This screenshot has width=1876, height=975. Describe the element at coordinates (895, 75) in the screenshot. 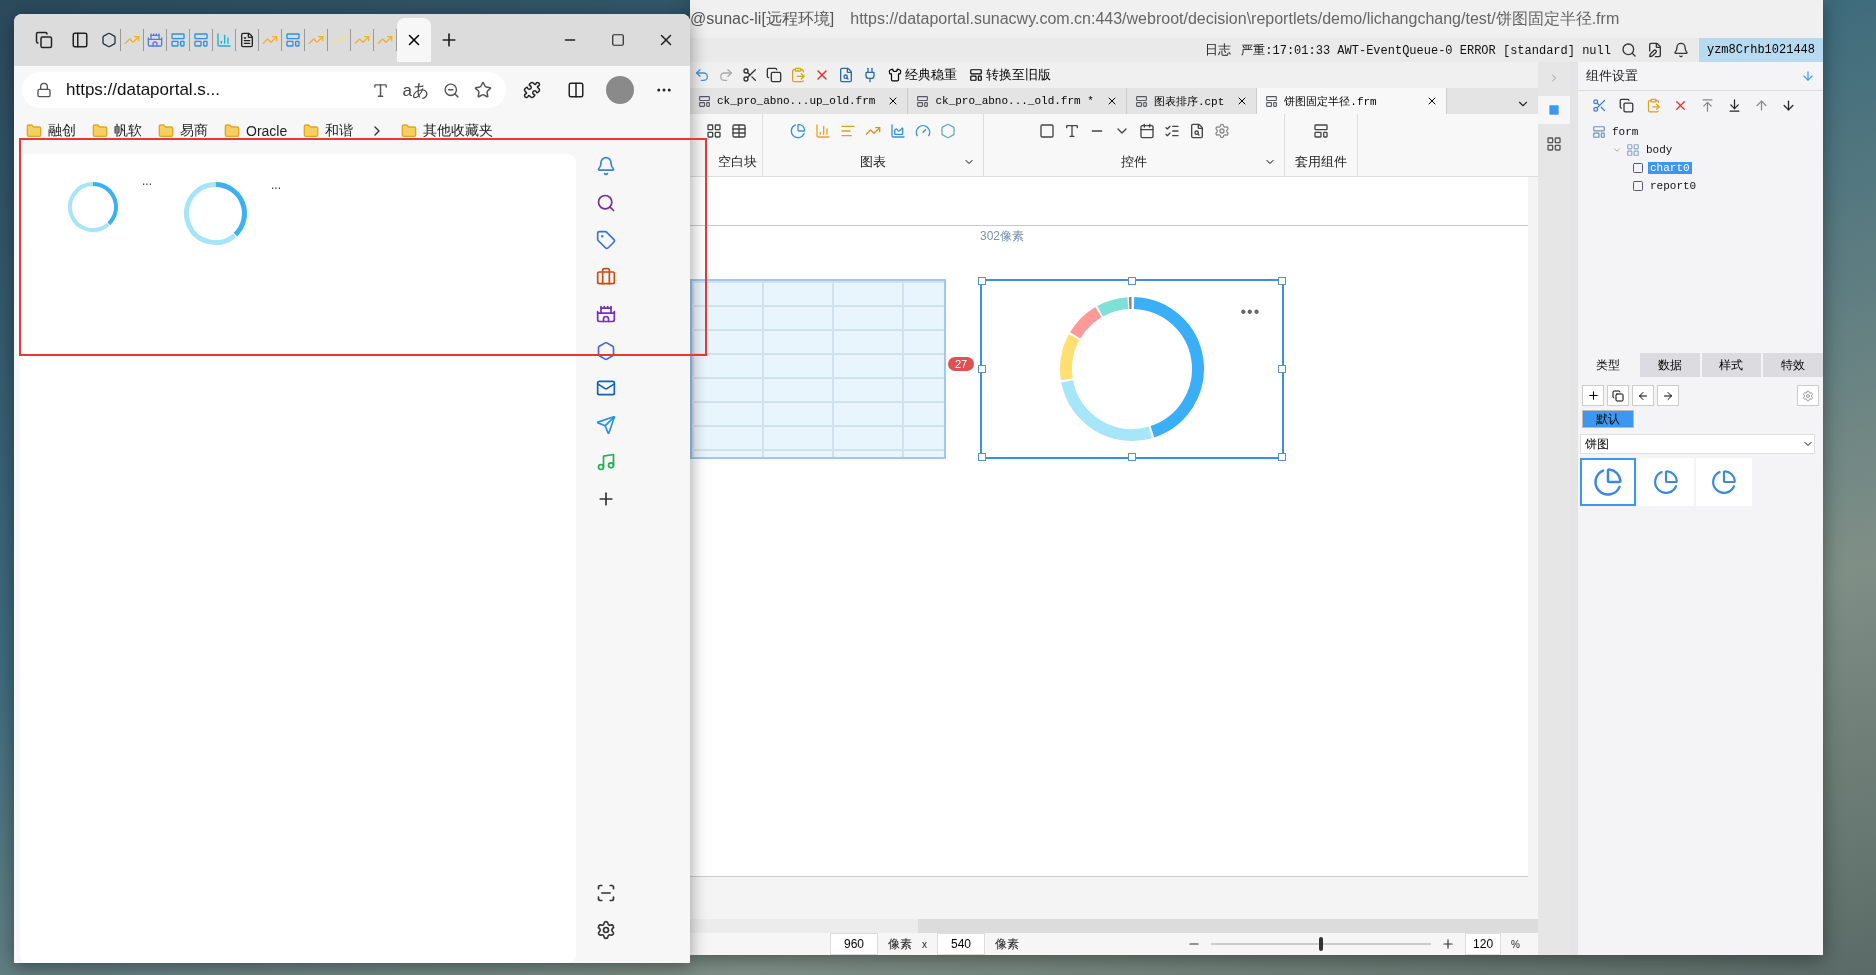

I see `shirt-icon` at that location.